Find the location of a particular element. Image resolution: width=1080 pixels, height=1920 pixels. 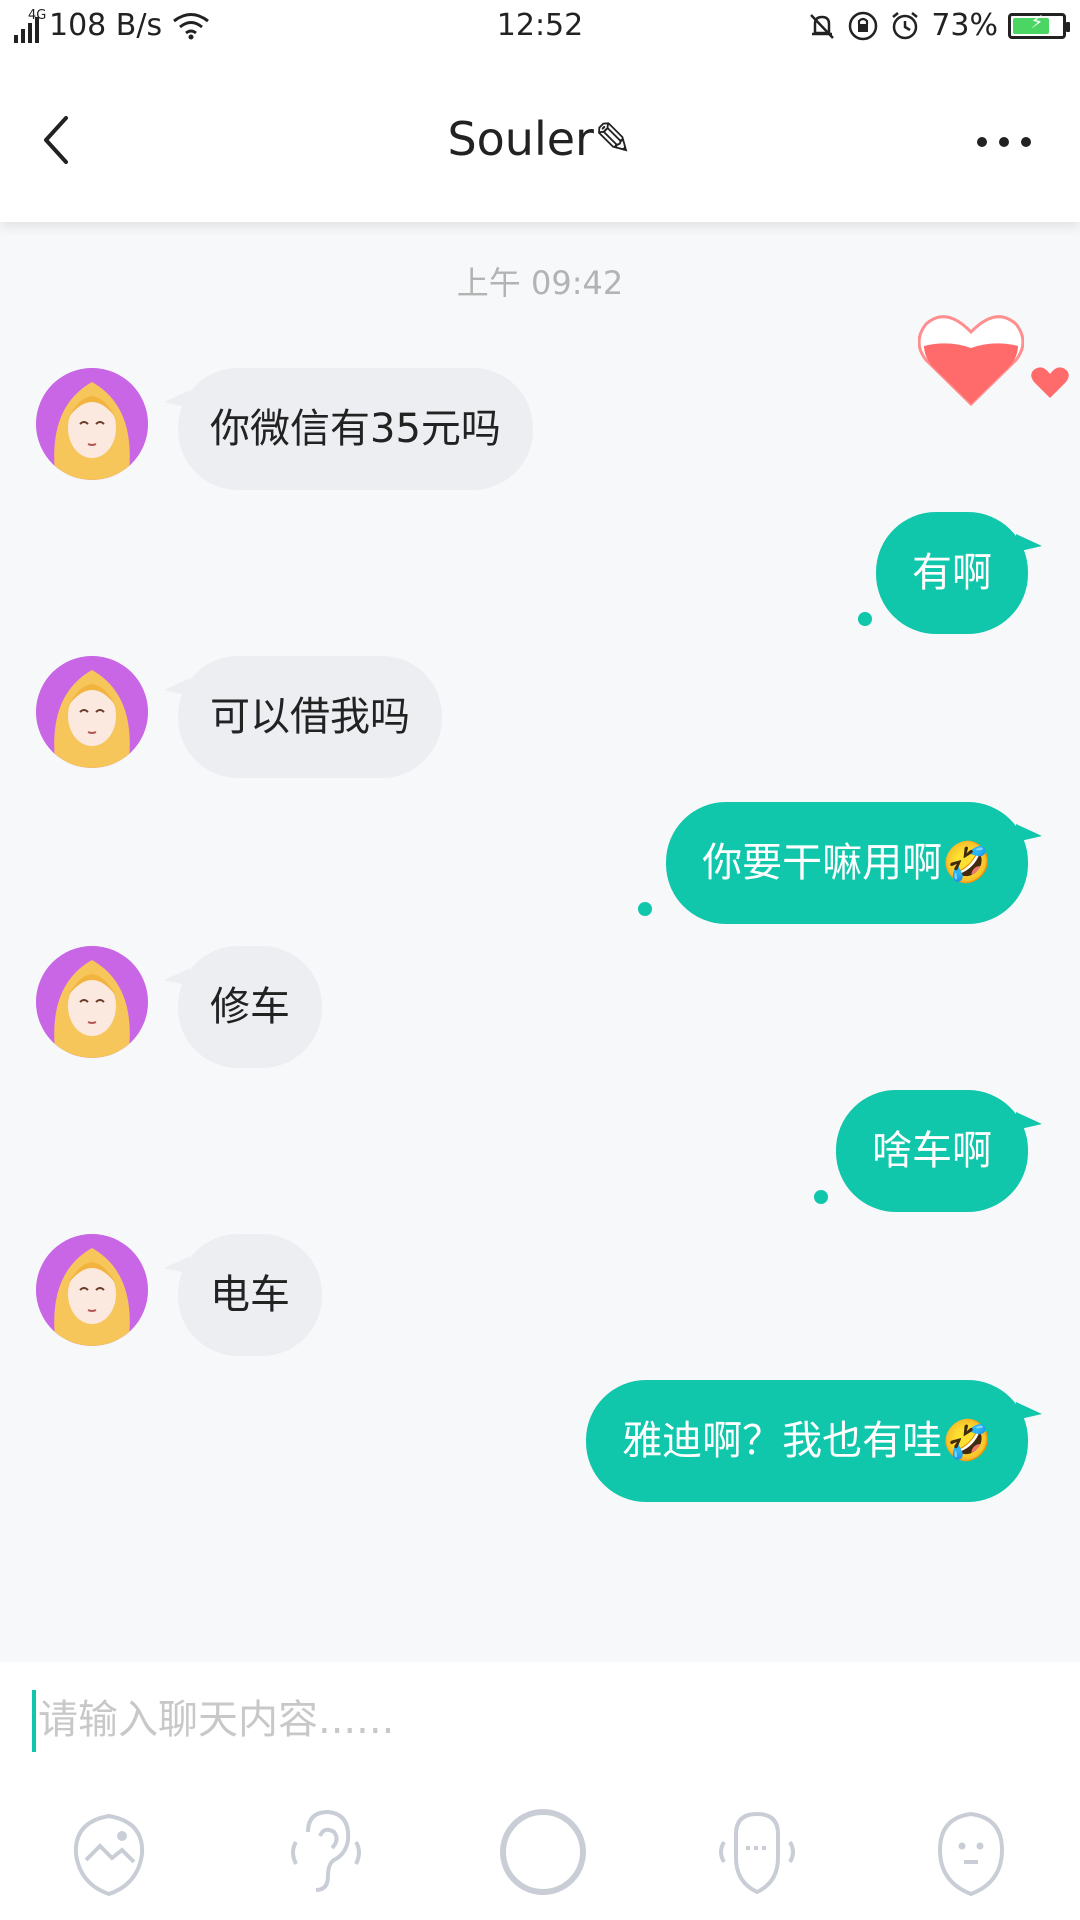

message-row: 可以借我吗 is located at coordinates (540, 721).